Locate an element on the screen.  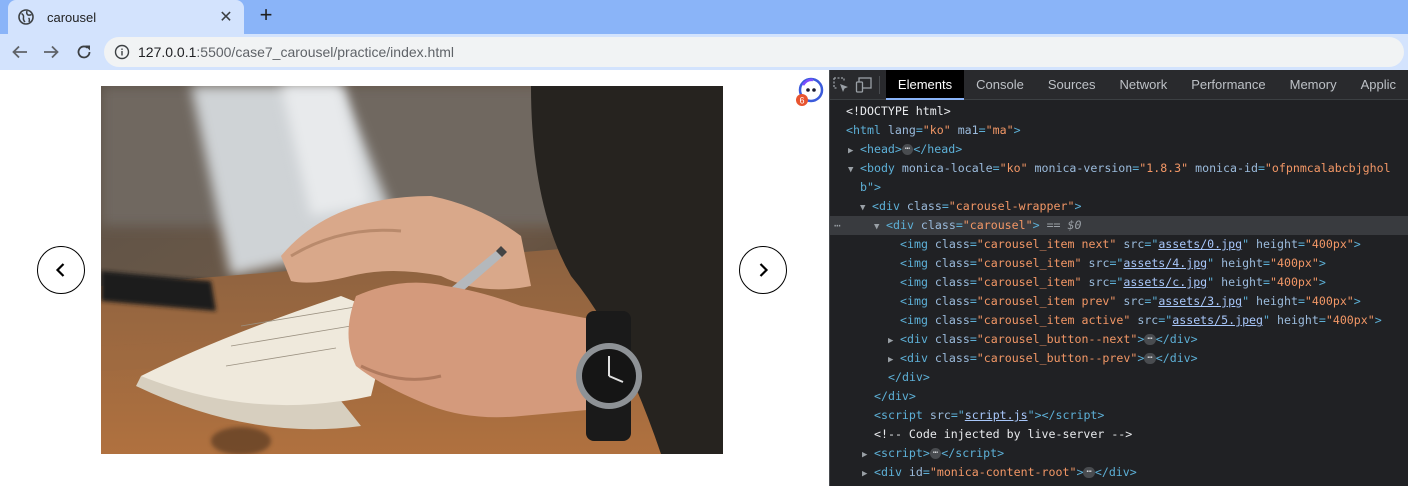
device-mode-icon is located at coordinates (863, 84).